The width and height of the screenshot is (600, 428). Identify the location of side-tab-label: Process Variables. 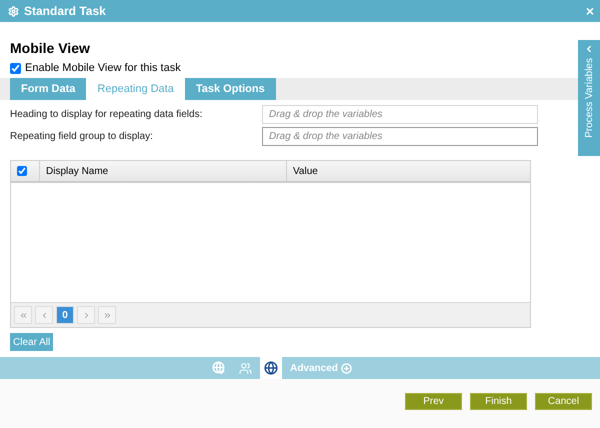
(589, 98).